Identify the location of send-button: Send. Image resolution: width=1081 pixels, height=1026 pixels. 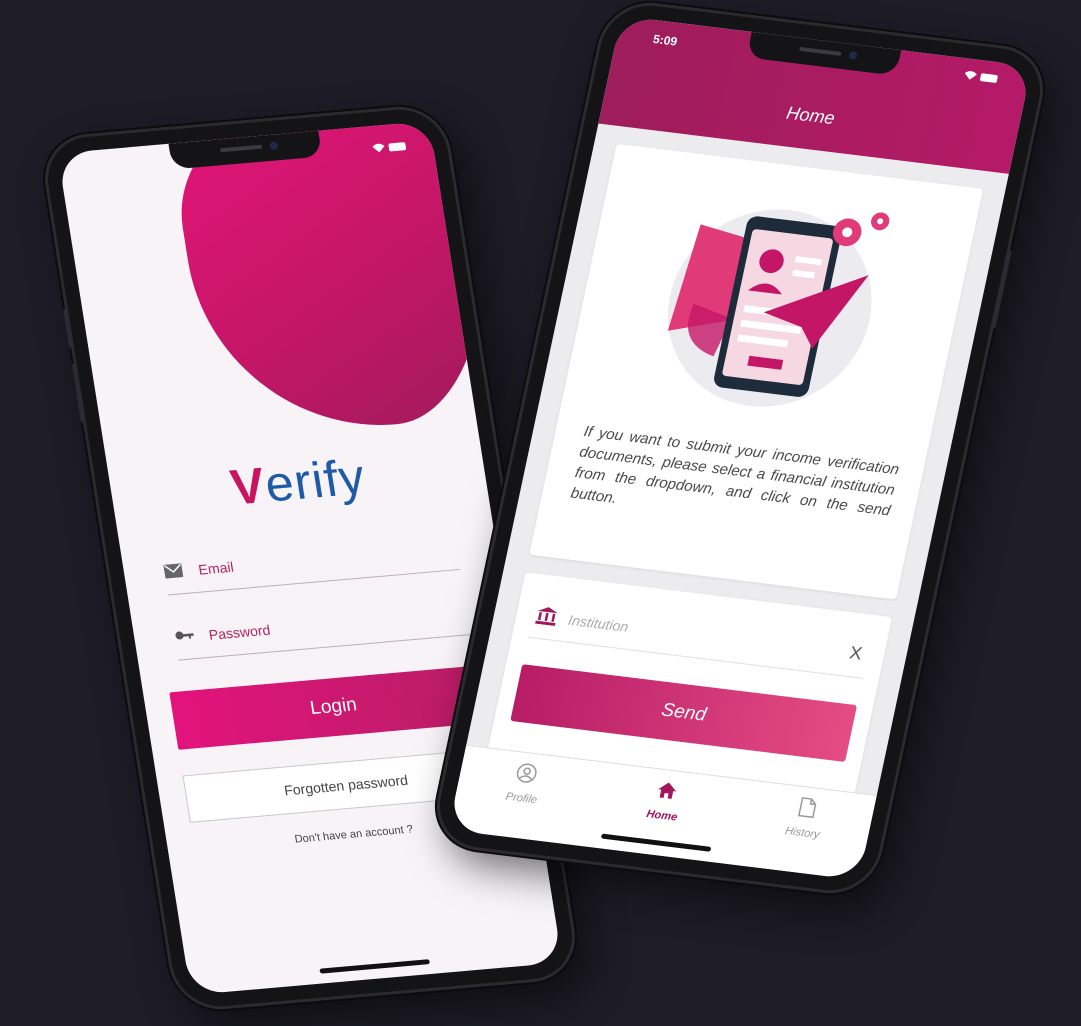
(684, 713).